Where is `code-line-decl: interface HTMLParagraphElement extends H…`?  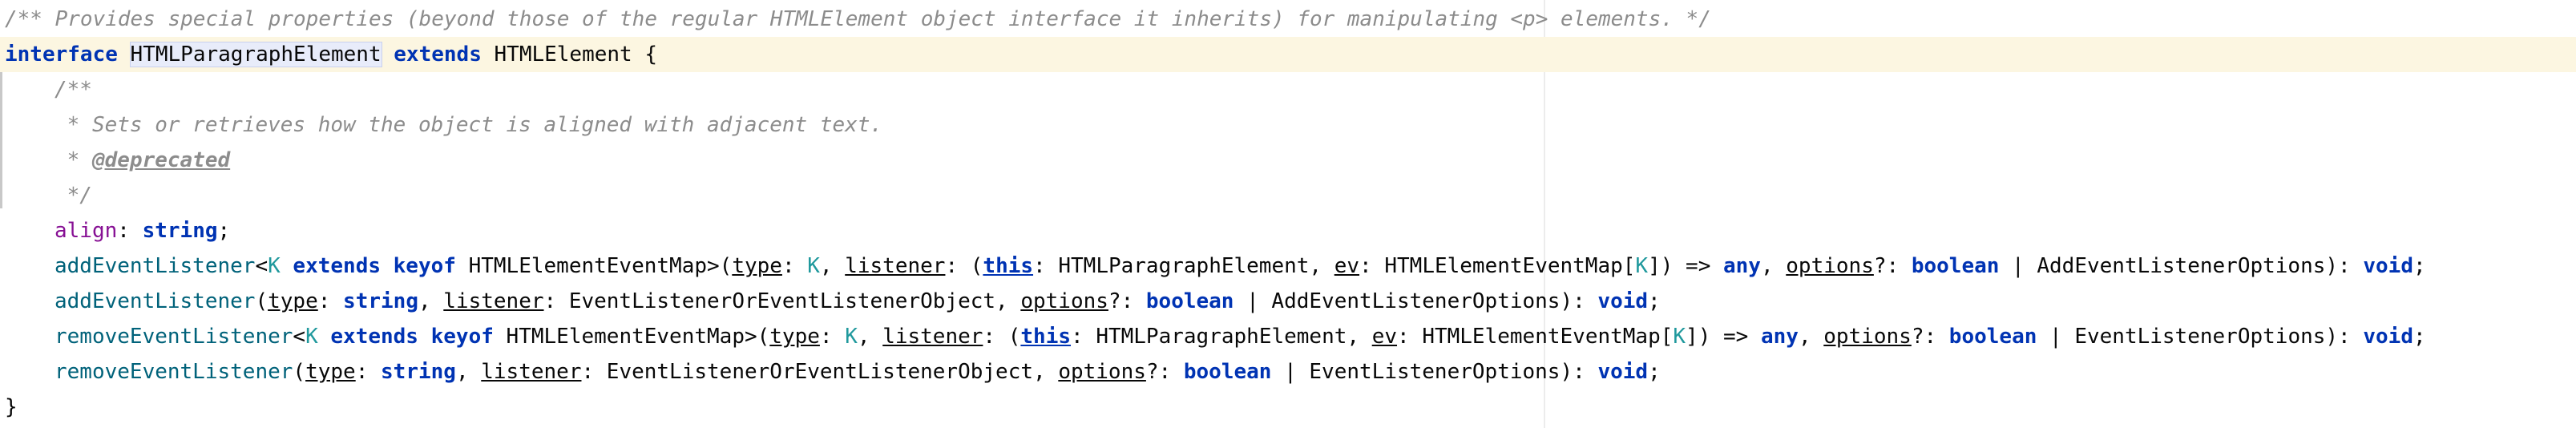
code-line-decl: interface HTMLParagraphElement extends H… is located at coordinates (1288, 54).